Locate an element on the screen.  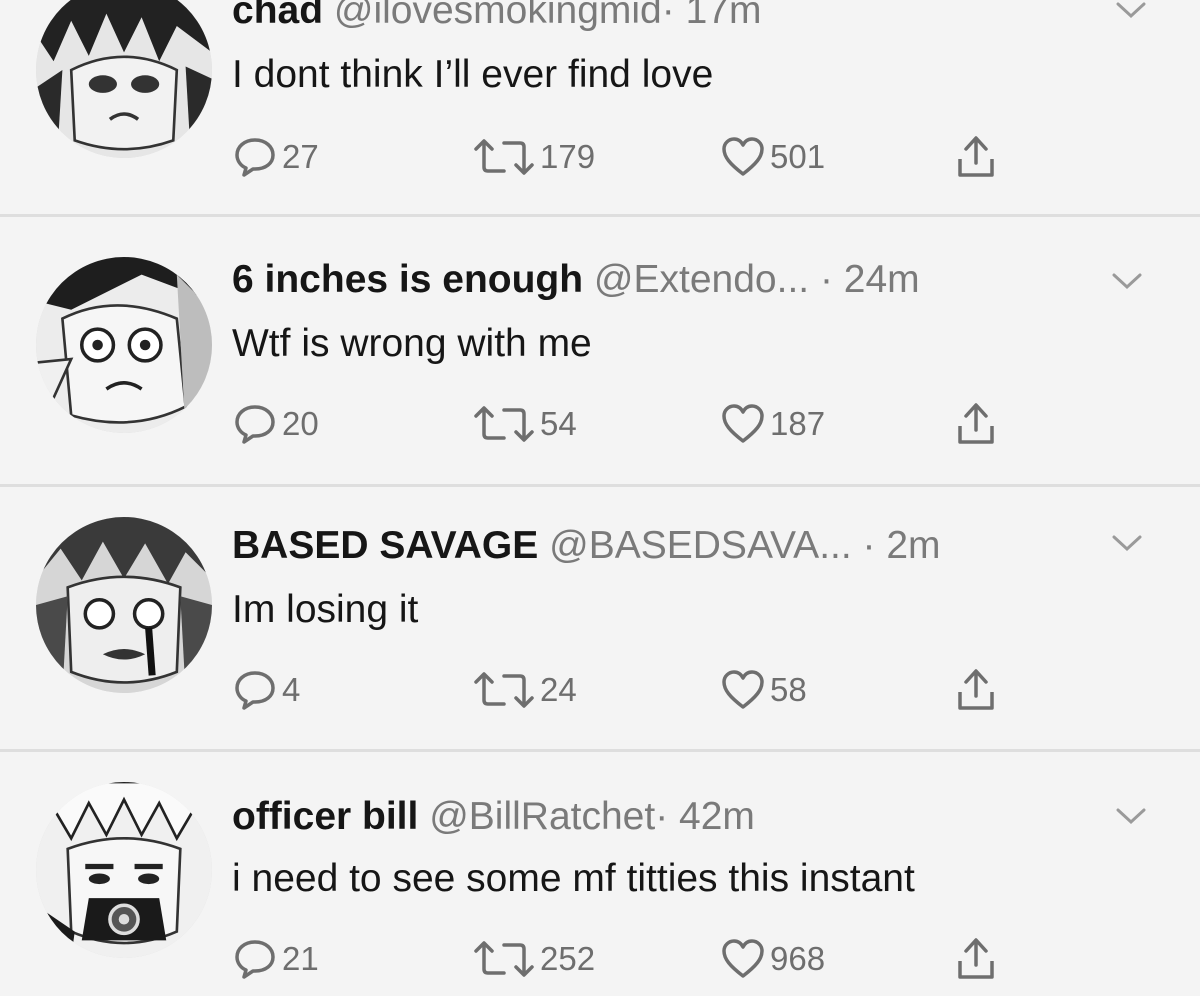
retweet-button: 24 is located at coordinates (524, 690).